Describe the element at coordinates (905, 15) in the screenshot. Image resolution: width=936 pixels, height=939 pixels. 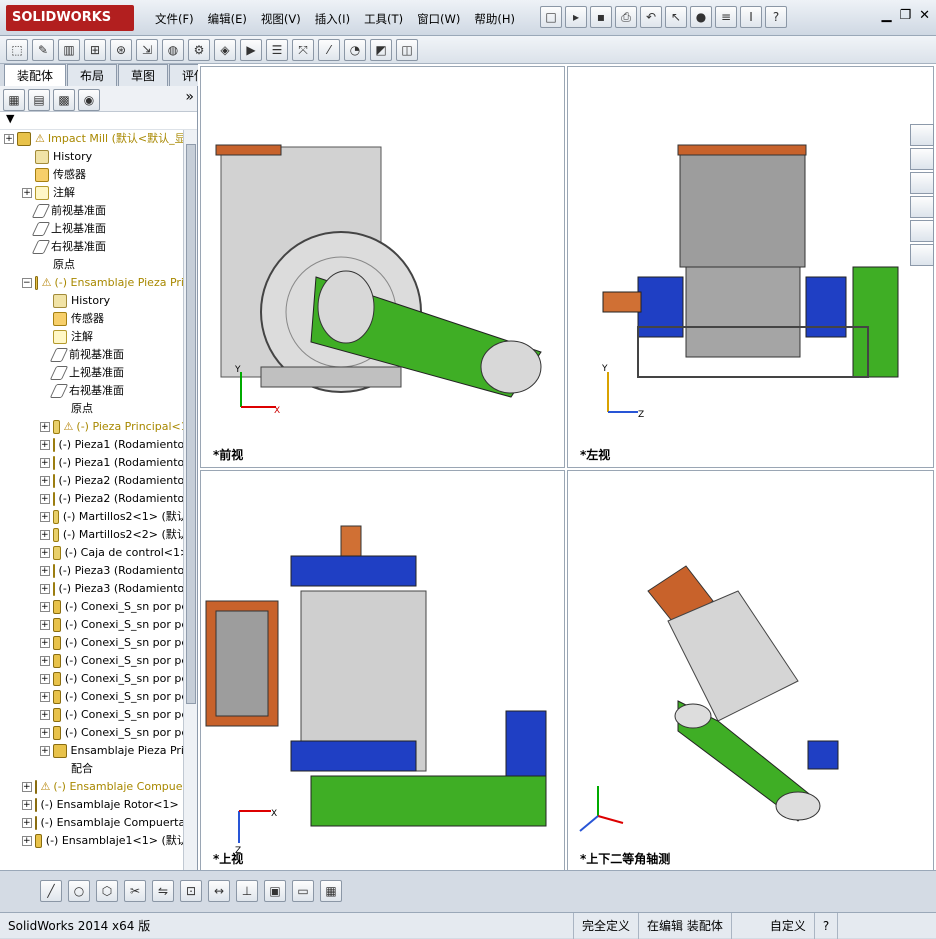
I see `restore-icon: ❐` at that location.